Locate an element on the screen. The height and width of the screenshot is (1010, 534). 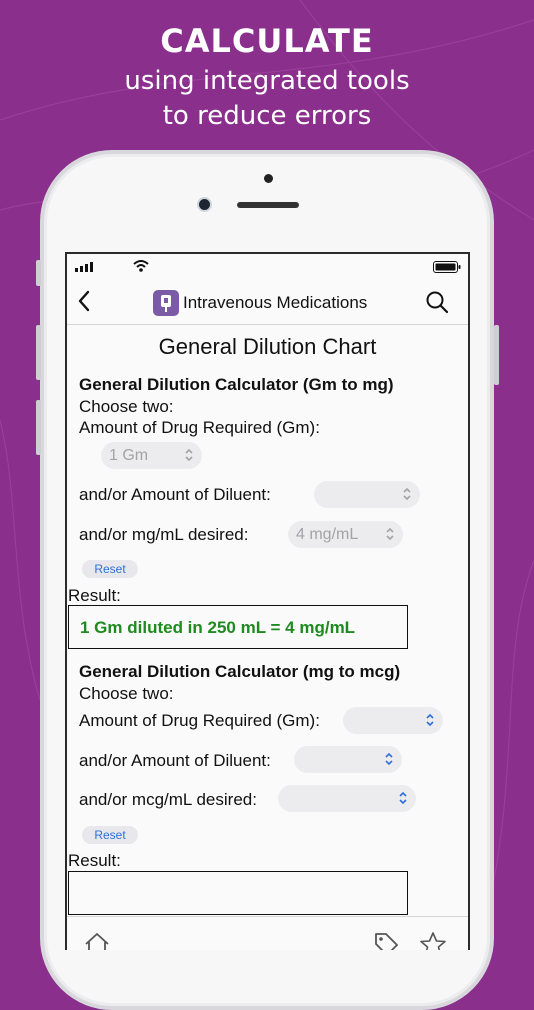
chevron-left-icon is located at coordinates (84, 301).